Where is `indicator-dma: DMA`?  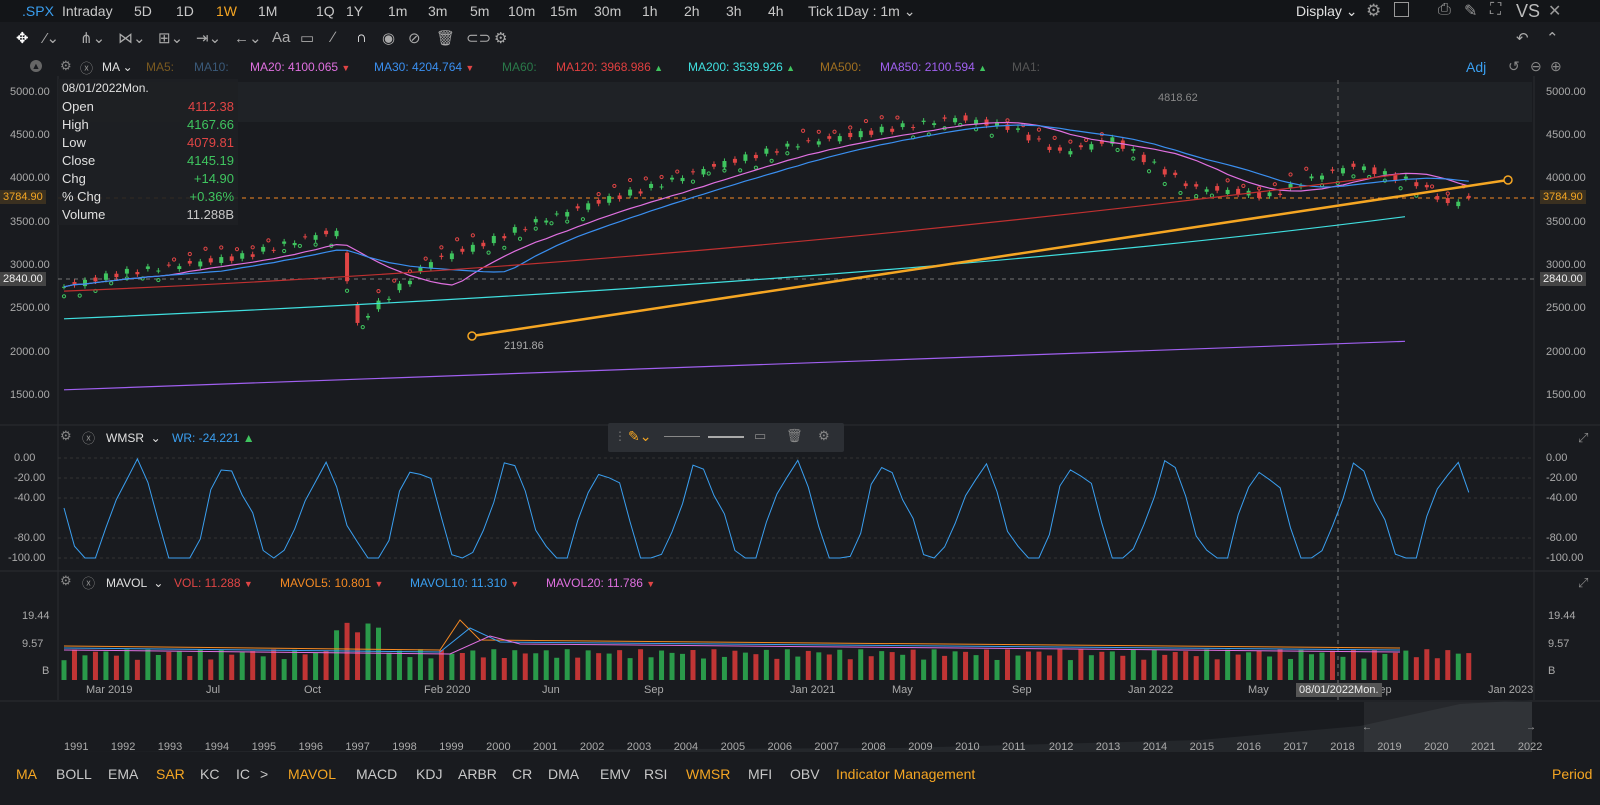
indicator-dma: DMA is located at coordinates (563, 774).